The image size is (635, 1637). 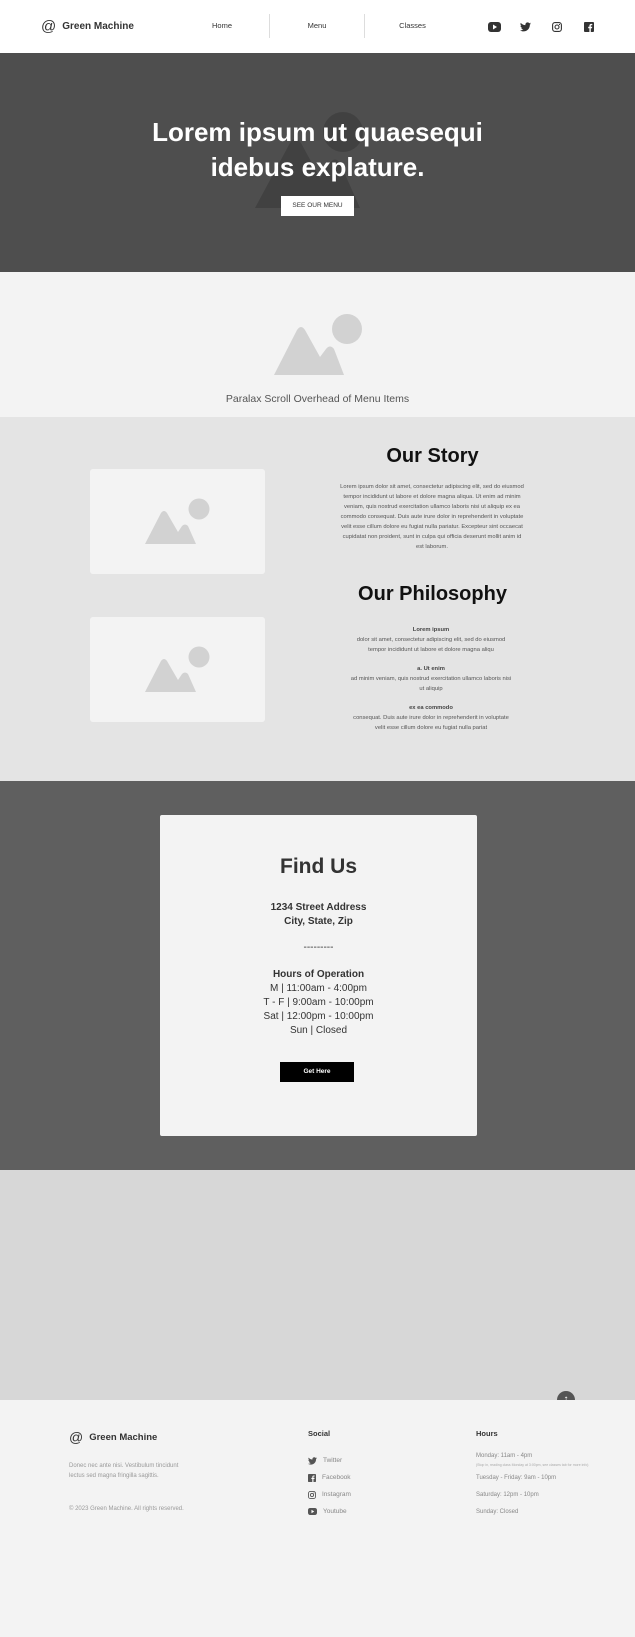 What do you see at coordinates (319, 1433) in the screenshot?
I see `footer-social-heading: Social` at bounding box center [319, 1433].